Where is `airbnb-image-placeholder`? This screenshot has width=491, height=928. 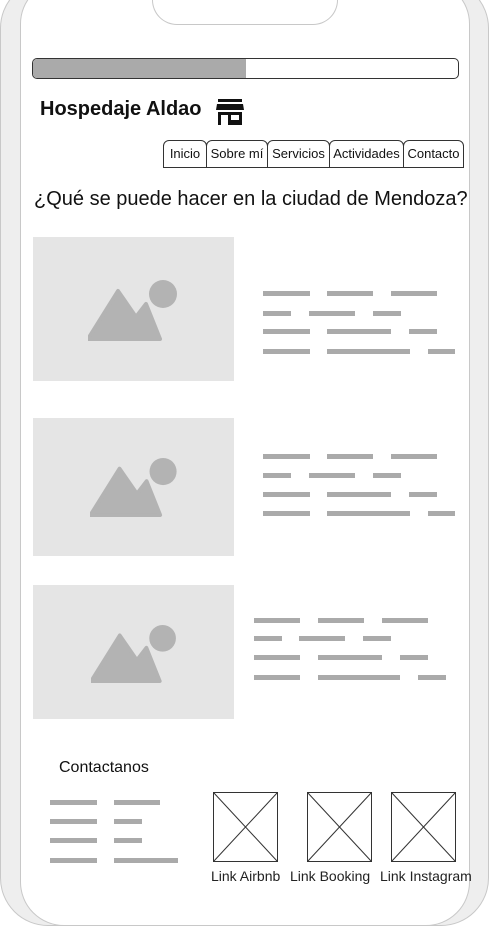 airbnb-image-placeholder is located at coordinates (245, 827).